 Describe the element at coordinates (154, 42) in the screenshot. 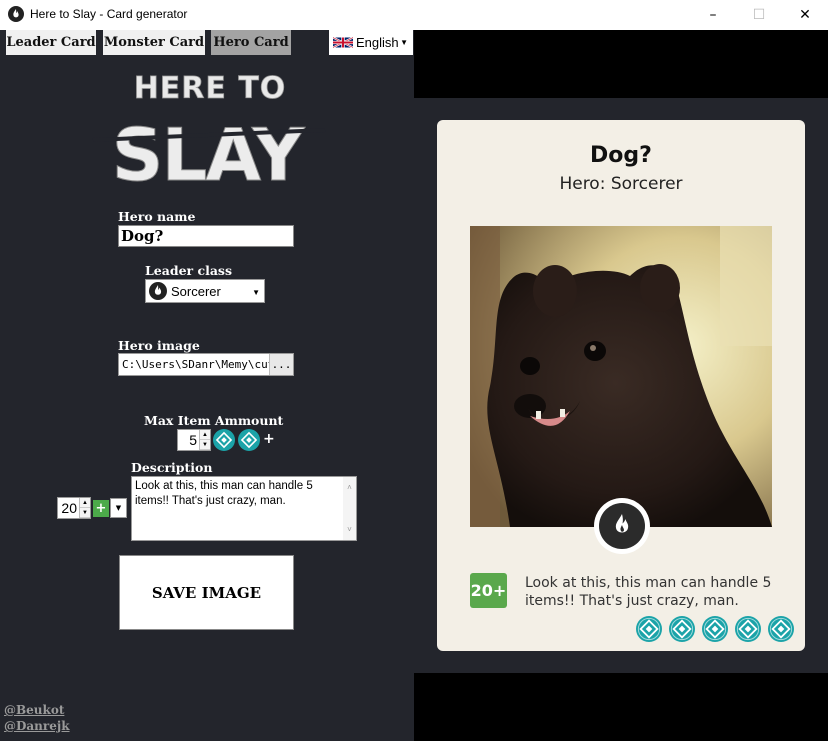

I see `tab-monster-card: Monster Card` at that location.